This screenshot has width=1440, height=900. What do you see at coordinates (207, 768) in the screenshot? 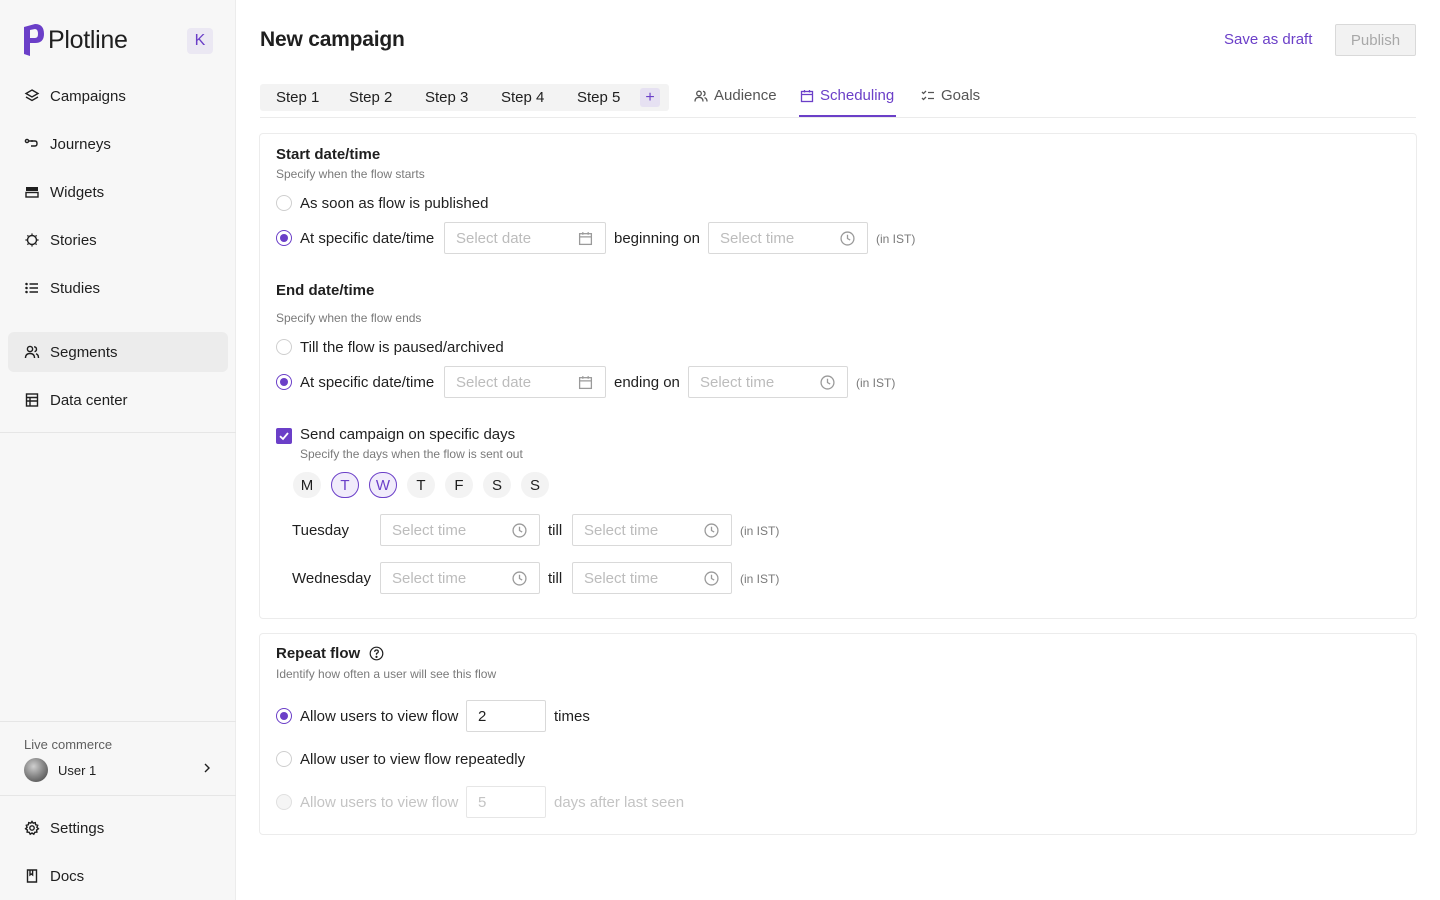
I see `chevron-right-icon` at bounding box center [207, 768].